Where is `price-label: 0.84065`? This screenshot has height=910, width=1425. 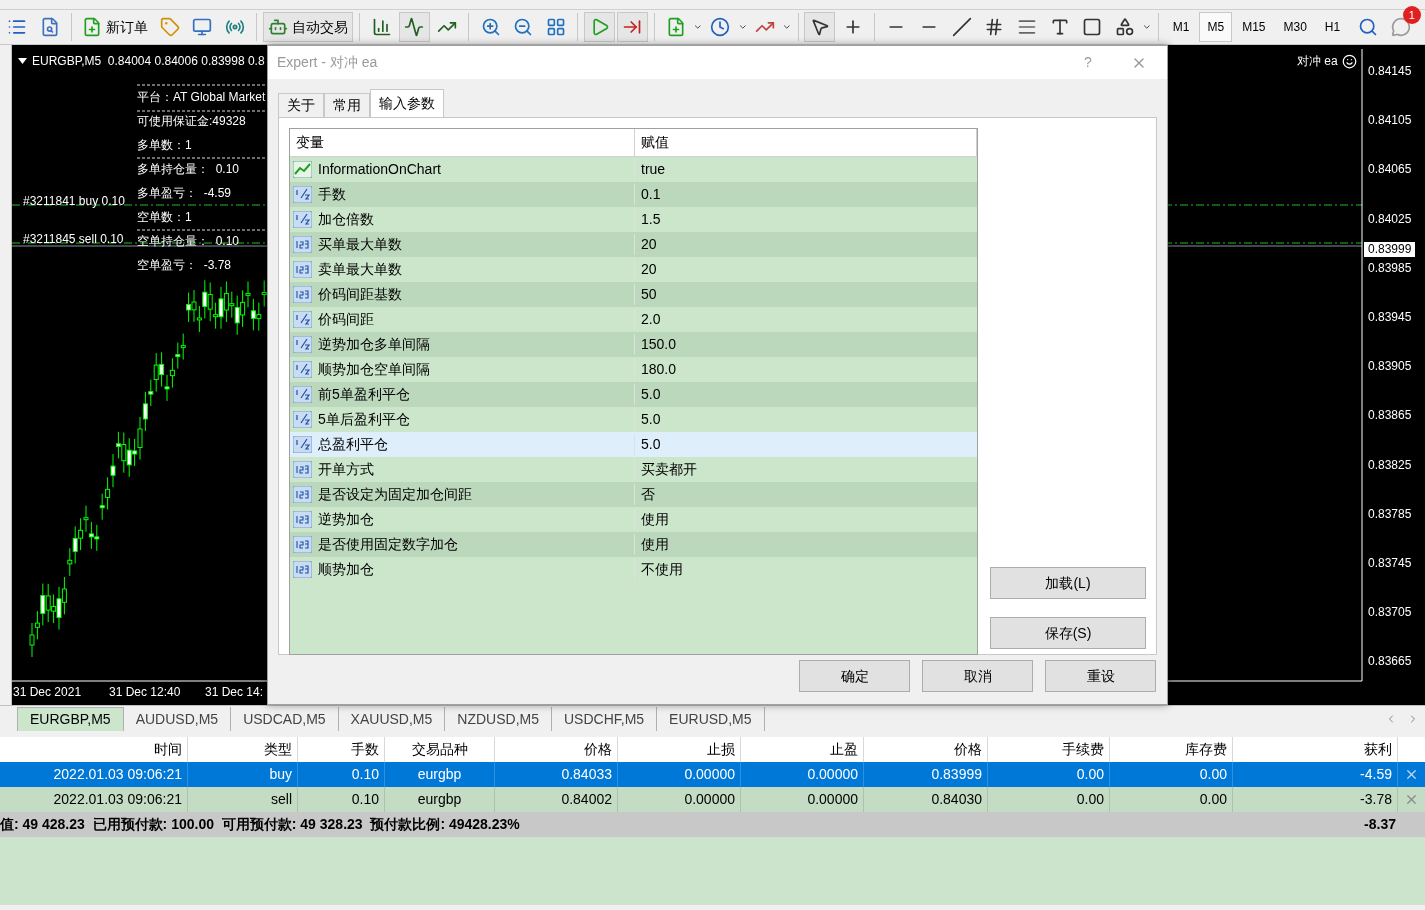 price-label: 0.84065 is located at coordinates (1390, 170).